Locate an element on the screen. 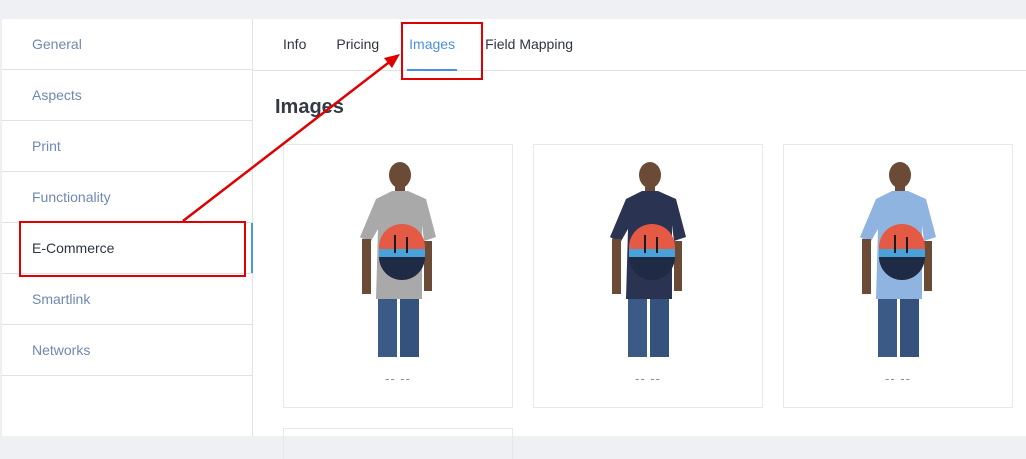 The image size is (1026, 459). sidebar-item-aspects: Aspects is located at coordinates (127, 95).